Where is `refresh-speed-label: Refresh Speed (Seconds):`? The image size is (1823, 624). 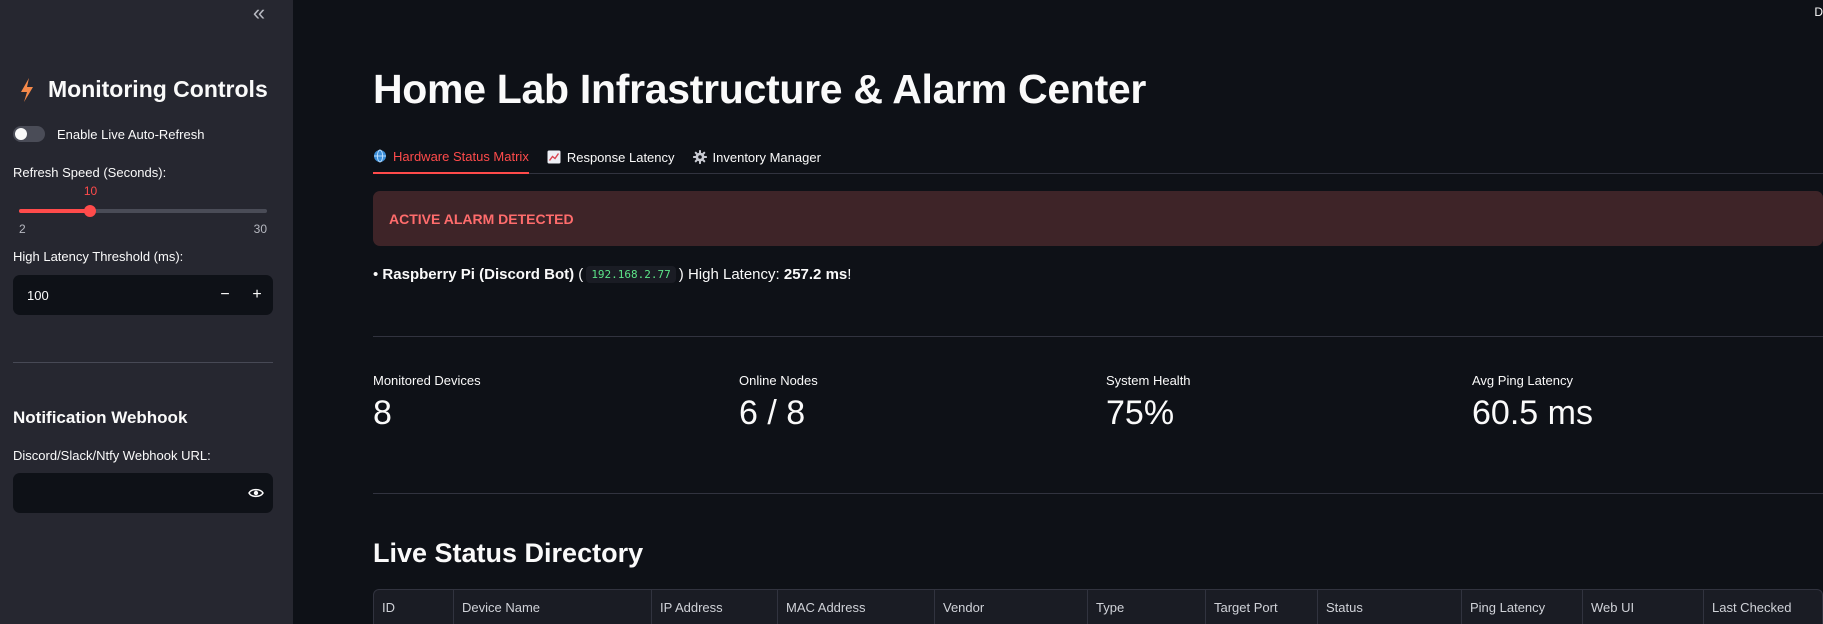
refresh-speed-label: Refresh Speed (Seconds): is located at coordinates (90, 172).